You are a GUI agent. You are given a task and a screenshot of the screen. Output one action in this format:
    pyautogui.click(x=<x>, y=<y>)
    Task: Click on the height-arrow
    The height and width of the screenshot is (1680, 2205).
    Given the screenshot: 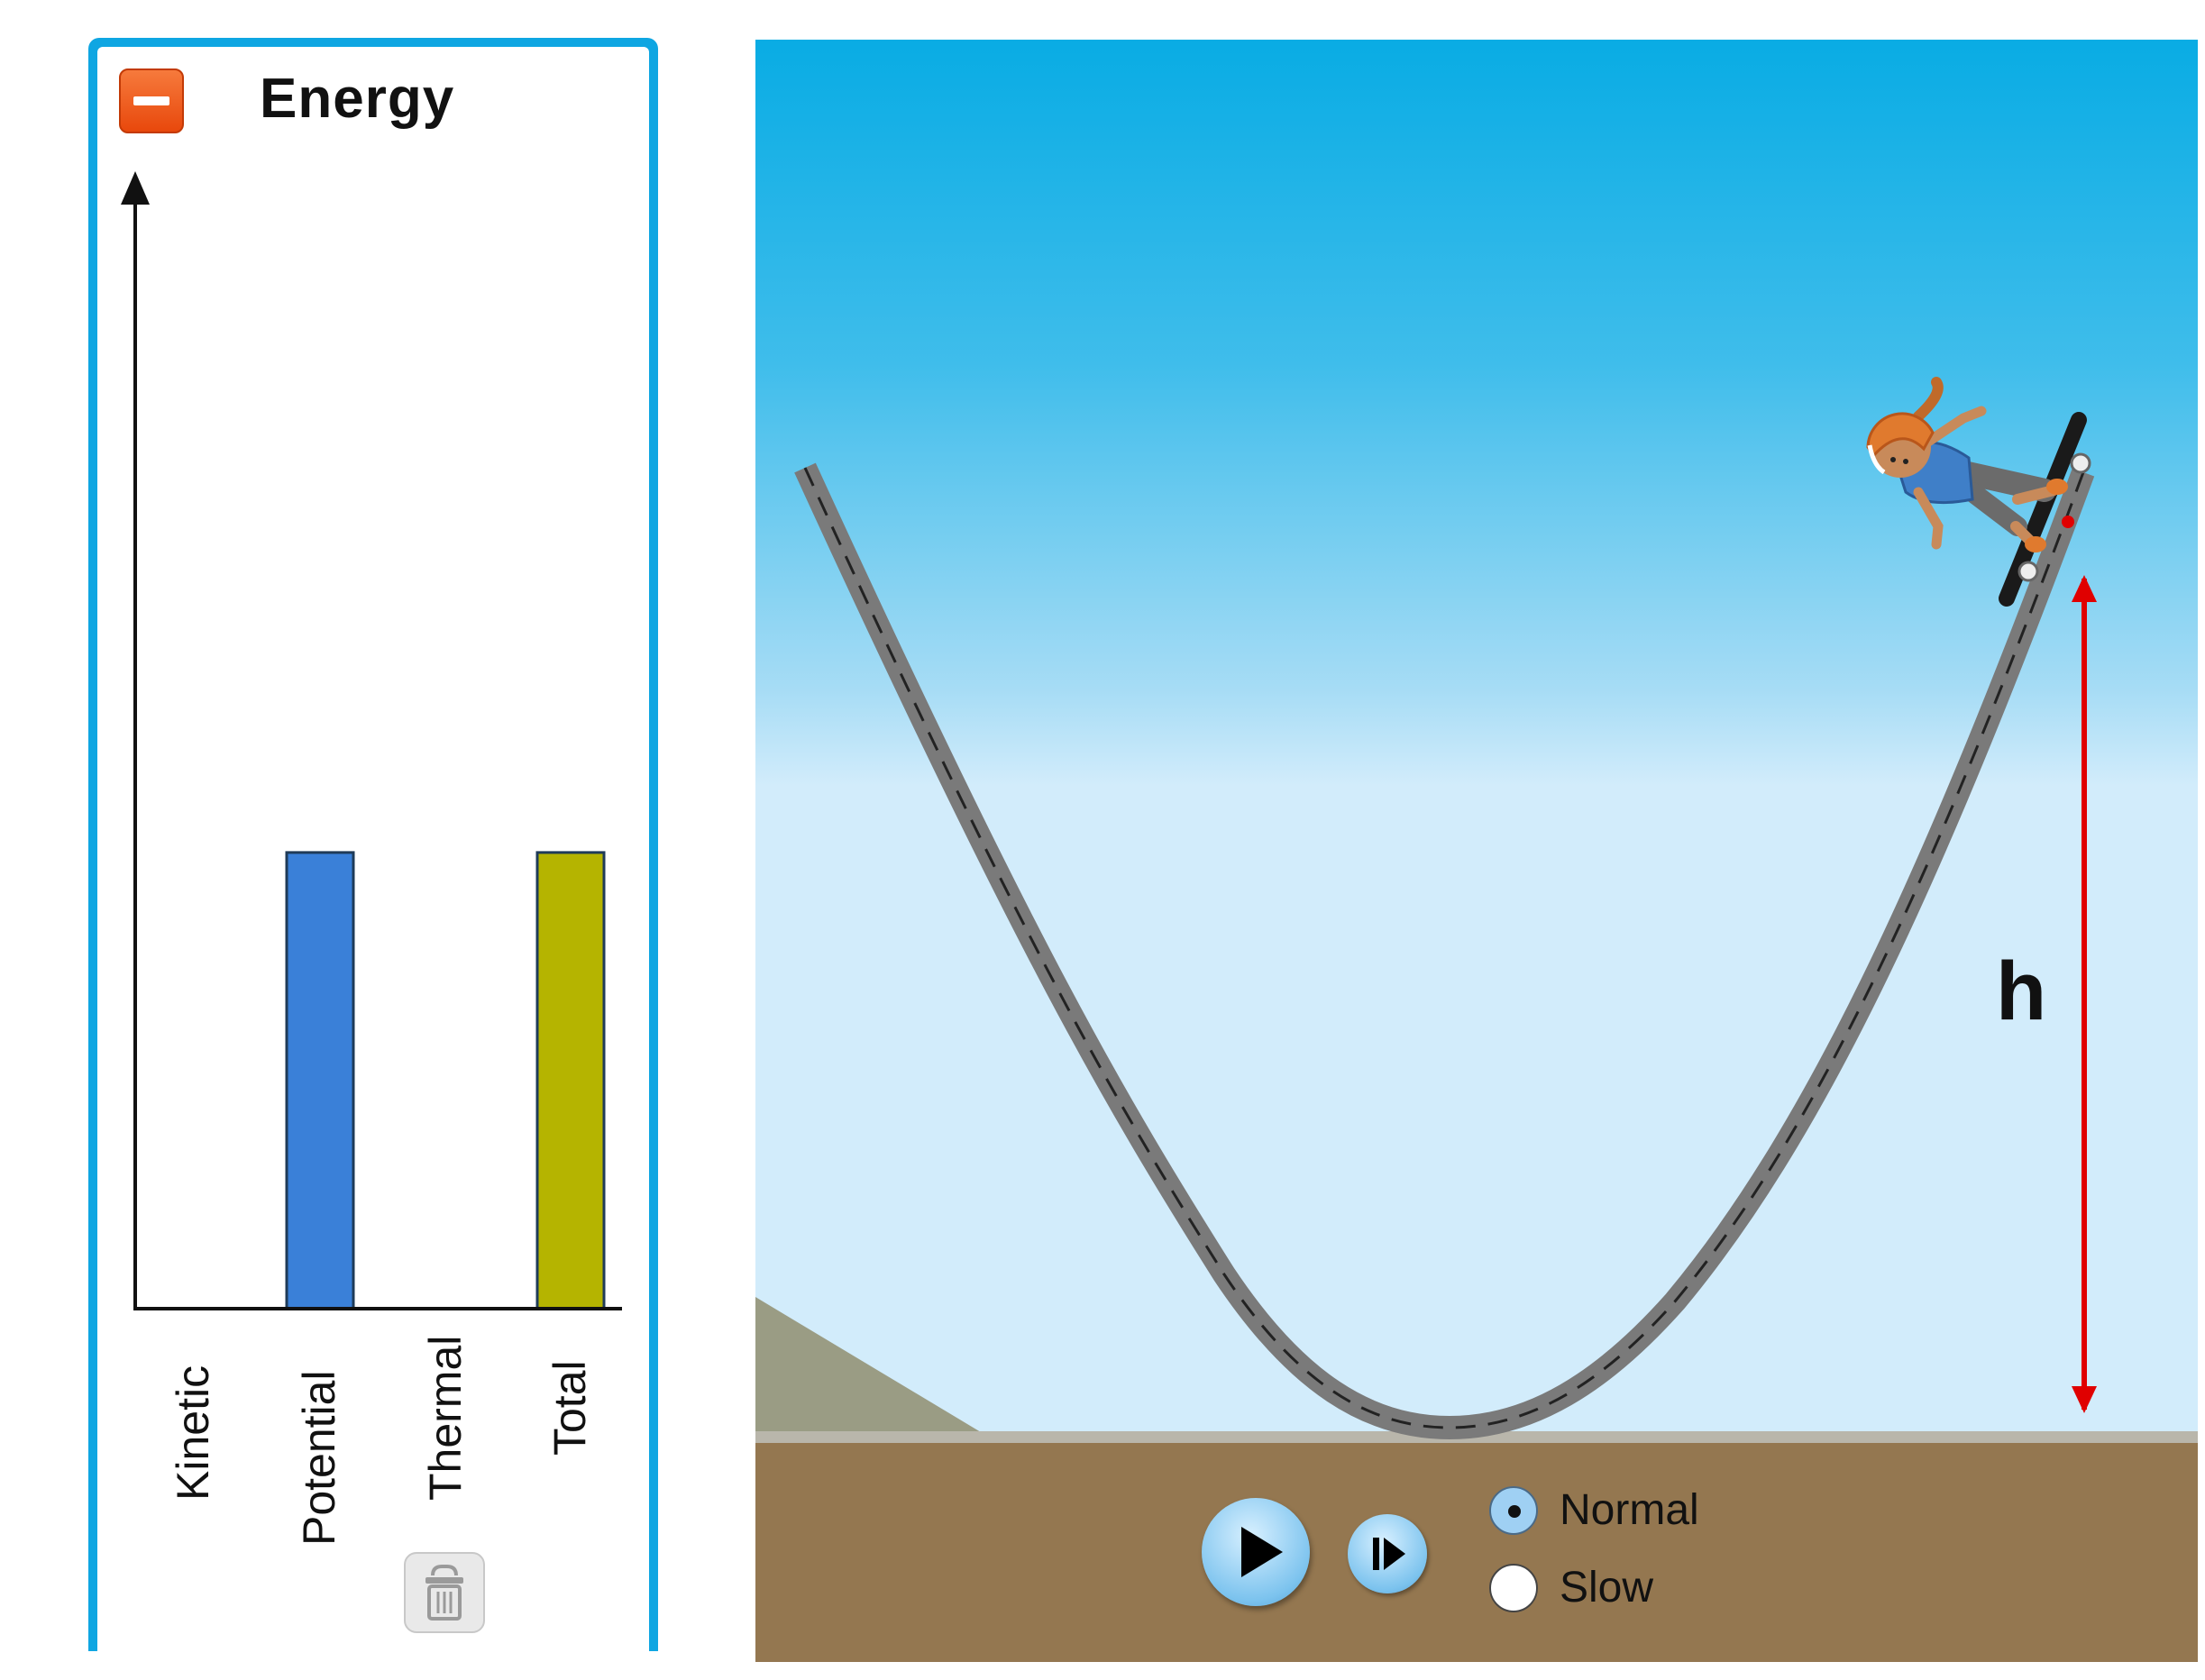 What is the action you would take?
    pyautogui.click(x=2084, y=994)
    